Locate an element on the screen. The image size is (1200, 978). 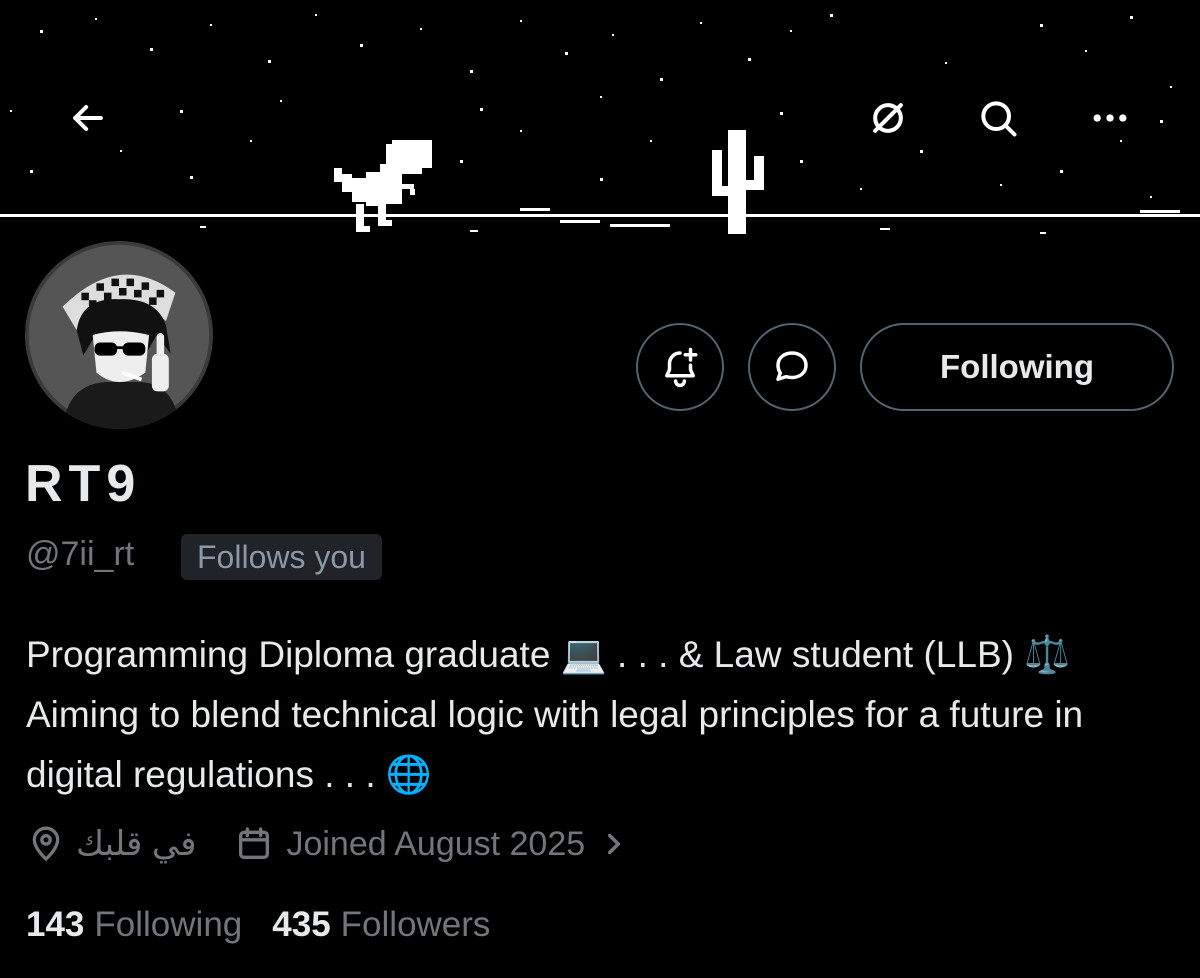
more-options-button is located at coordinates (1110, 118).